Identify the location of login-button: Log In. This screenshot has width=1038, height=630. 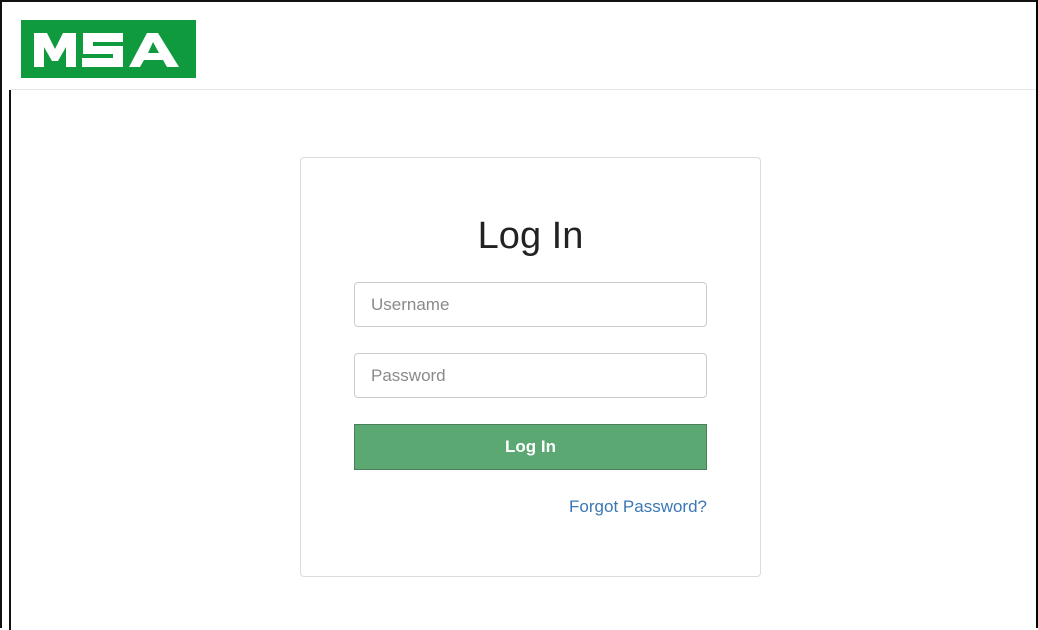
(530, 447).